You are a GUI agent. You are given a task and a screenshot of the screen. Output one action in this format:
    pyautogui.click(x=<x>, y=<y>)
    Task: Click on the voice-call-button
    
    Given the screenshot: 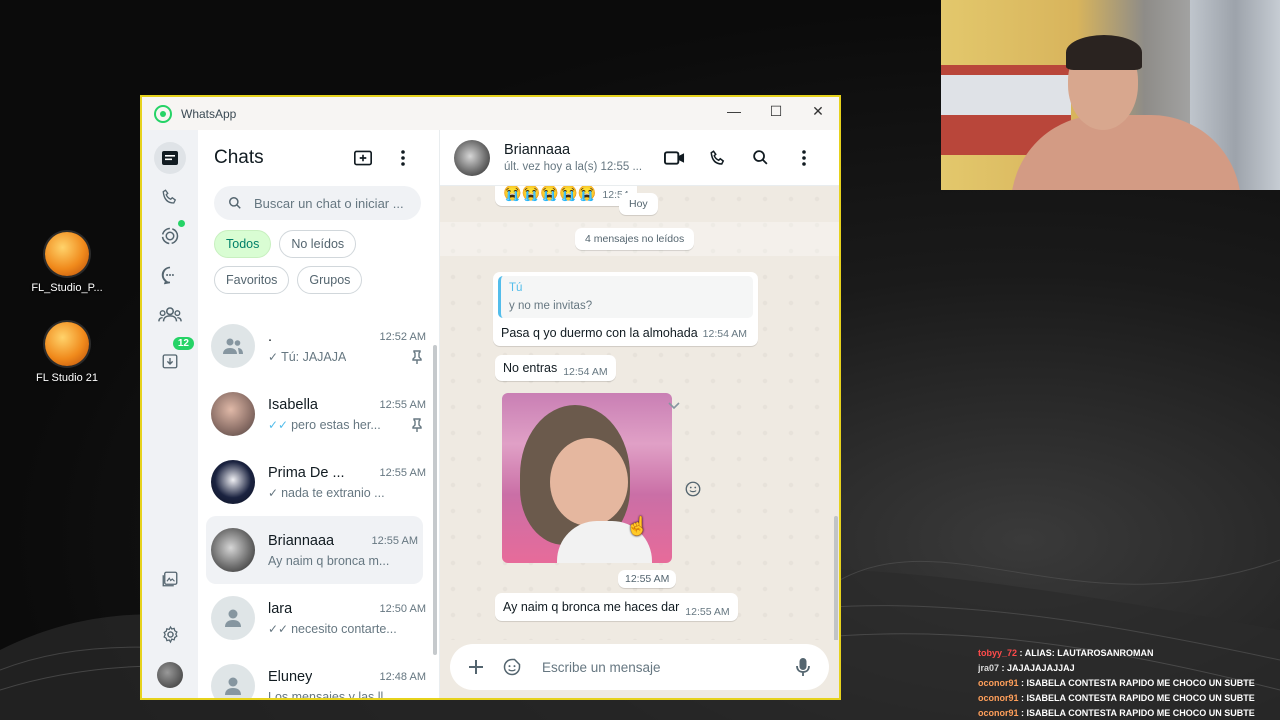 What is the action you would take?
    pyautogui.click(x=717, y=158)
    